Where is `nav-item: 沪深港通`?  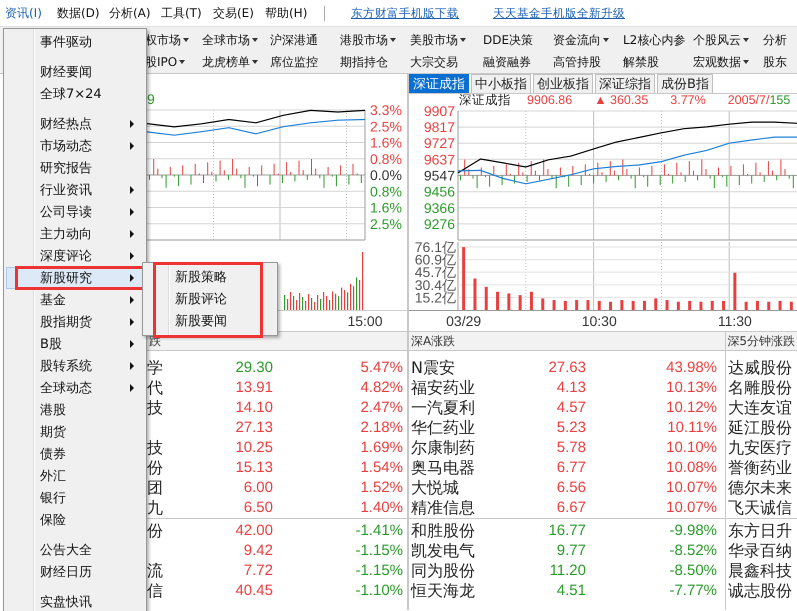
nav-item: 沪深港通 is located at coordinates (294, 40).